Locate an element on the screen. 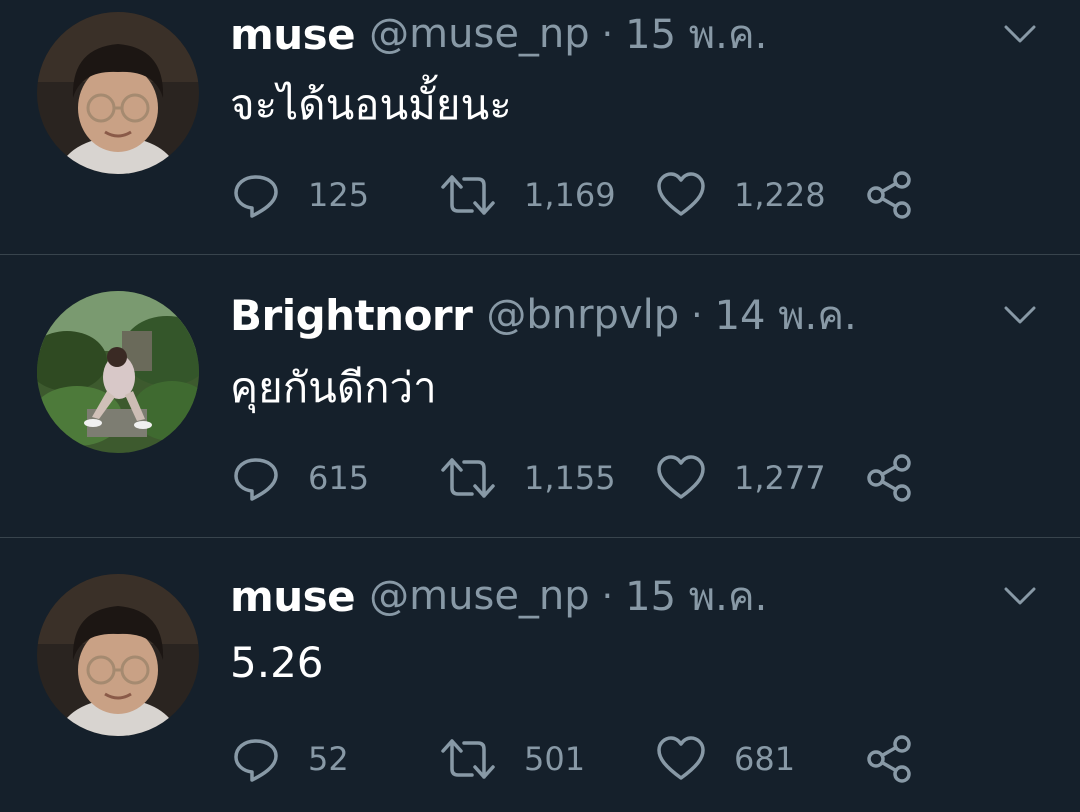  like-count: 1,277 is located at coordinates (780, 478).